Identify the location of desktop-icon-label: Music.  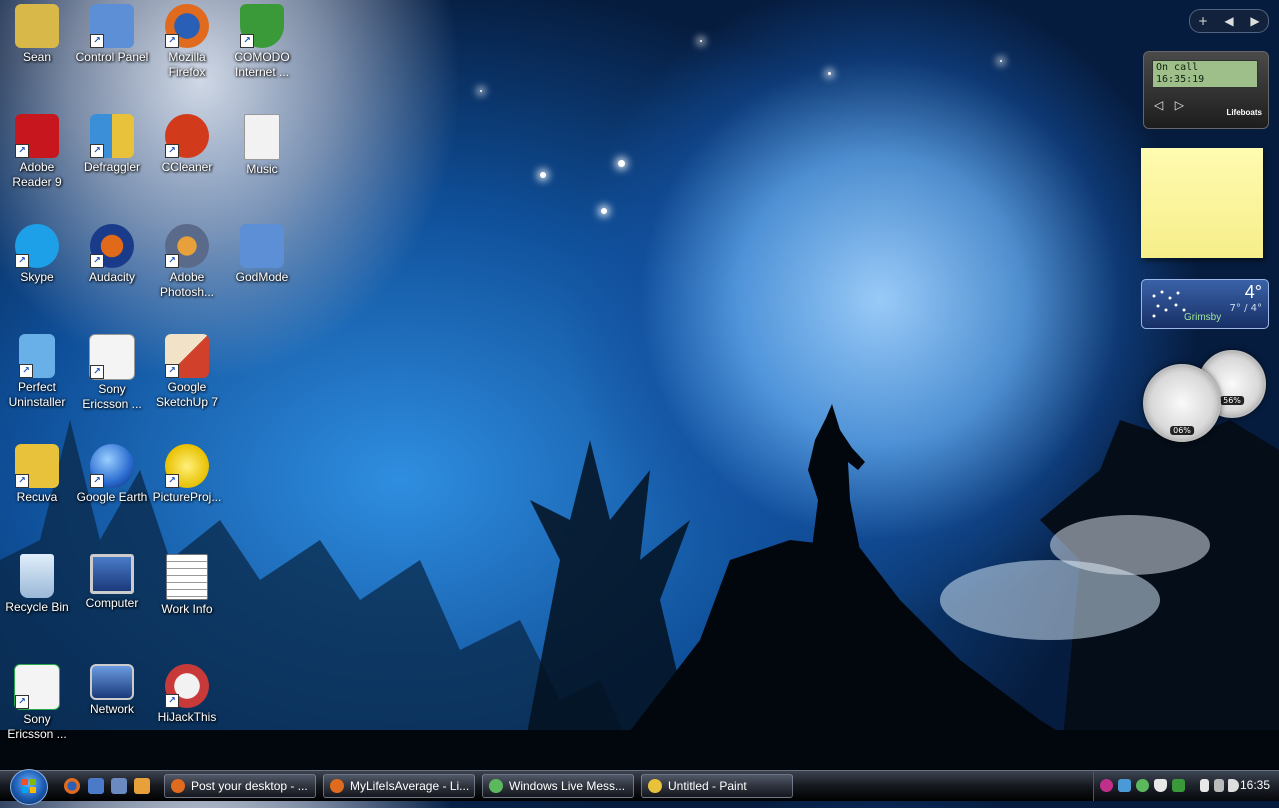
(262, 169).